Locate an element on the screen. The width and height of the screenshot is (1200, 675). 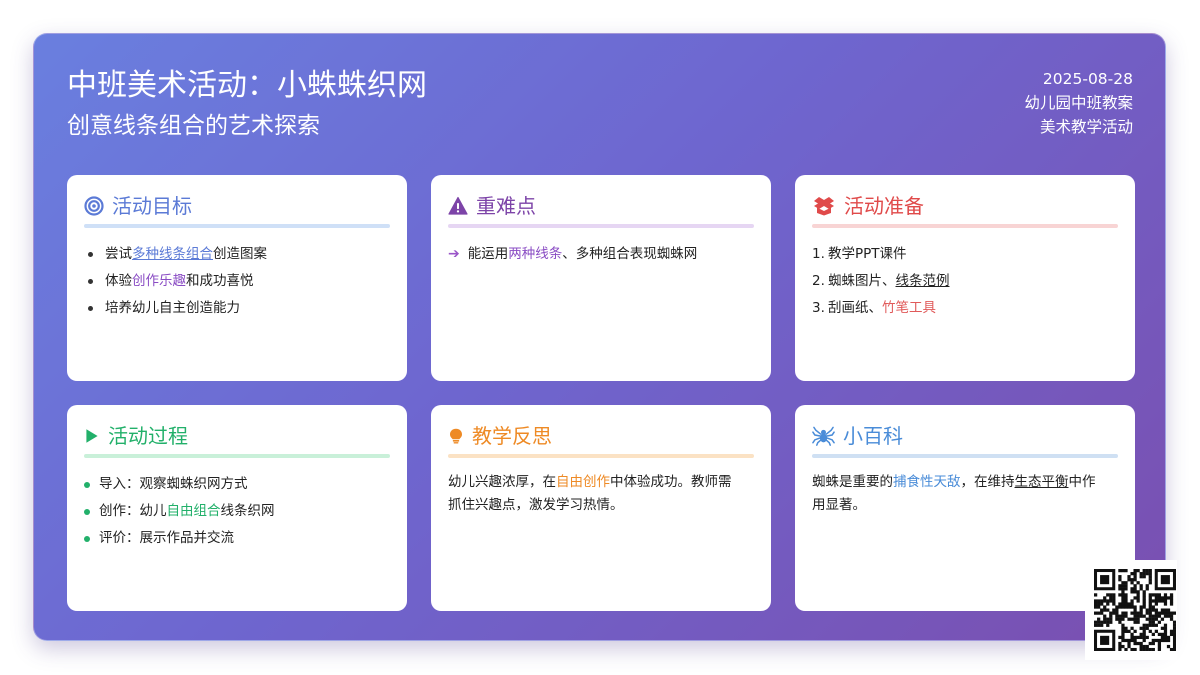
warning-icon is located at coordinates (458, 205).